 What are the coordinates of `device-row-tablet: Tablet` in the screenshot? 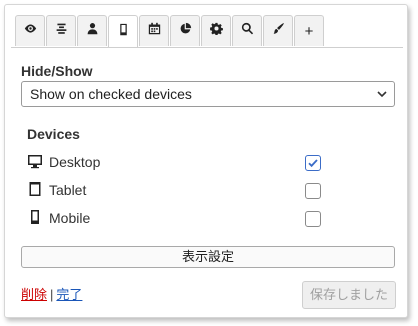 It's located at (177, 190).